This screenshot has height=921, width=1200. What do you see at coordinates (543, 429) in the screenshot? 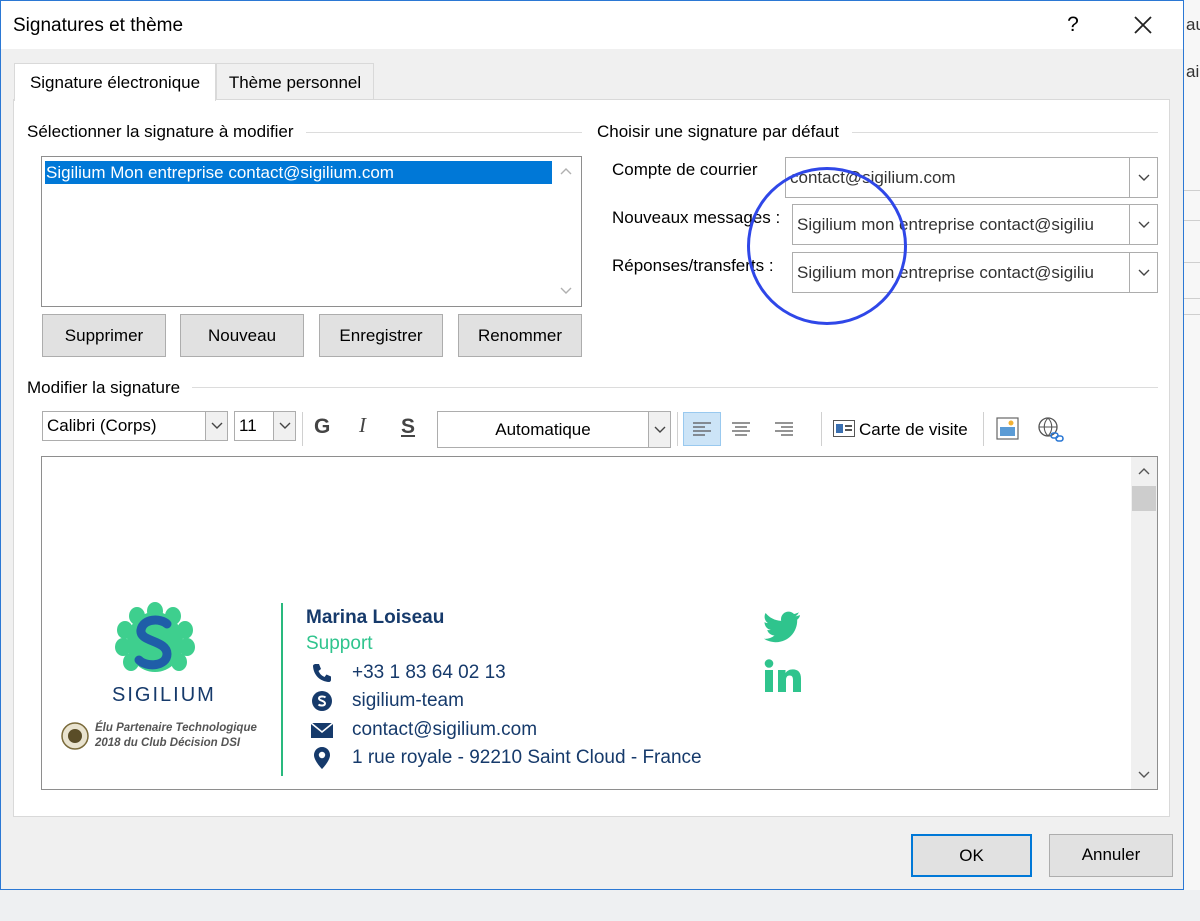
I see `font-color-value: Automatique` at bounding box center [543, 429].